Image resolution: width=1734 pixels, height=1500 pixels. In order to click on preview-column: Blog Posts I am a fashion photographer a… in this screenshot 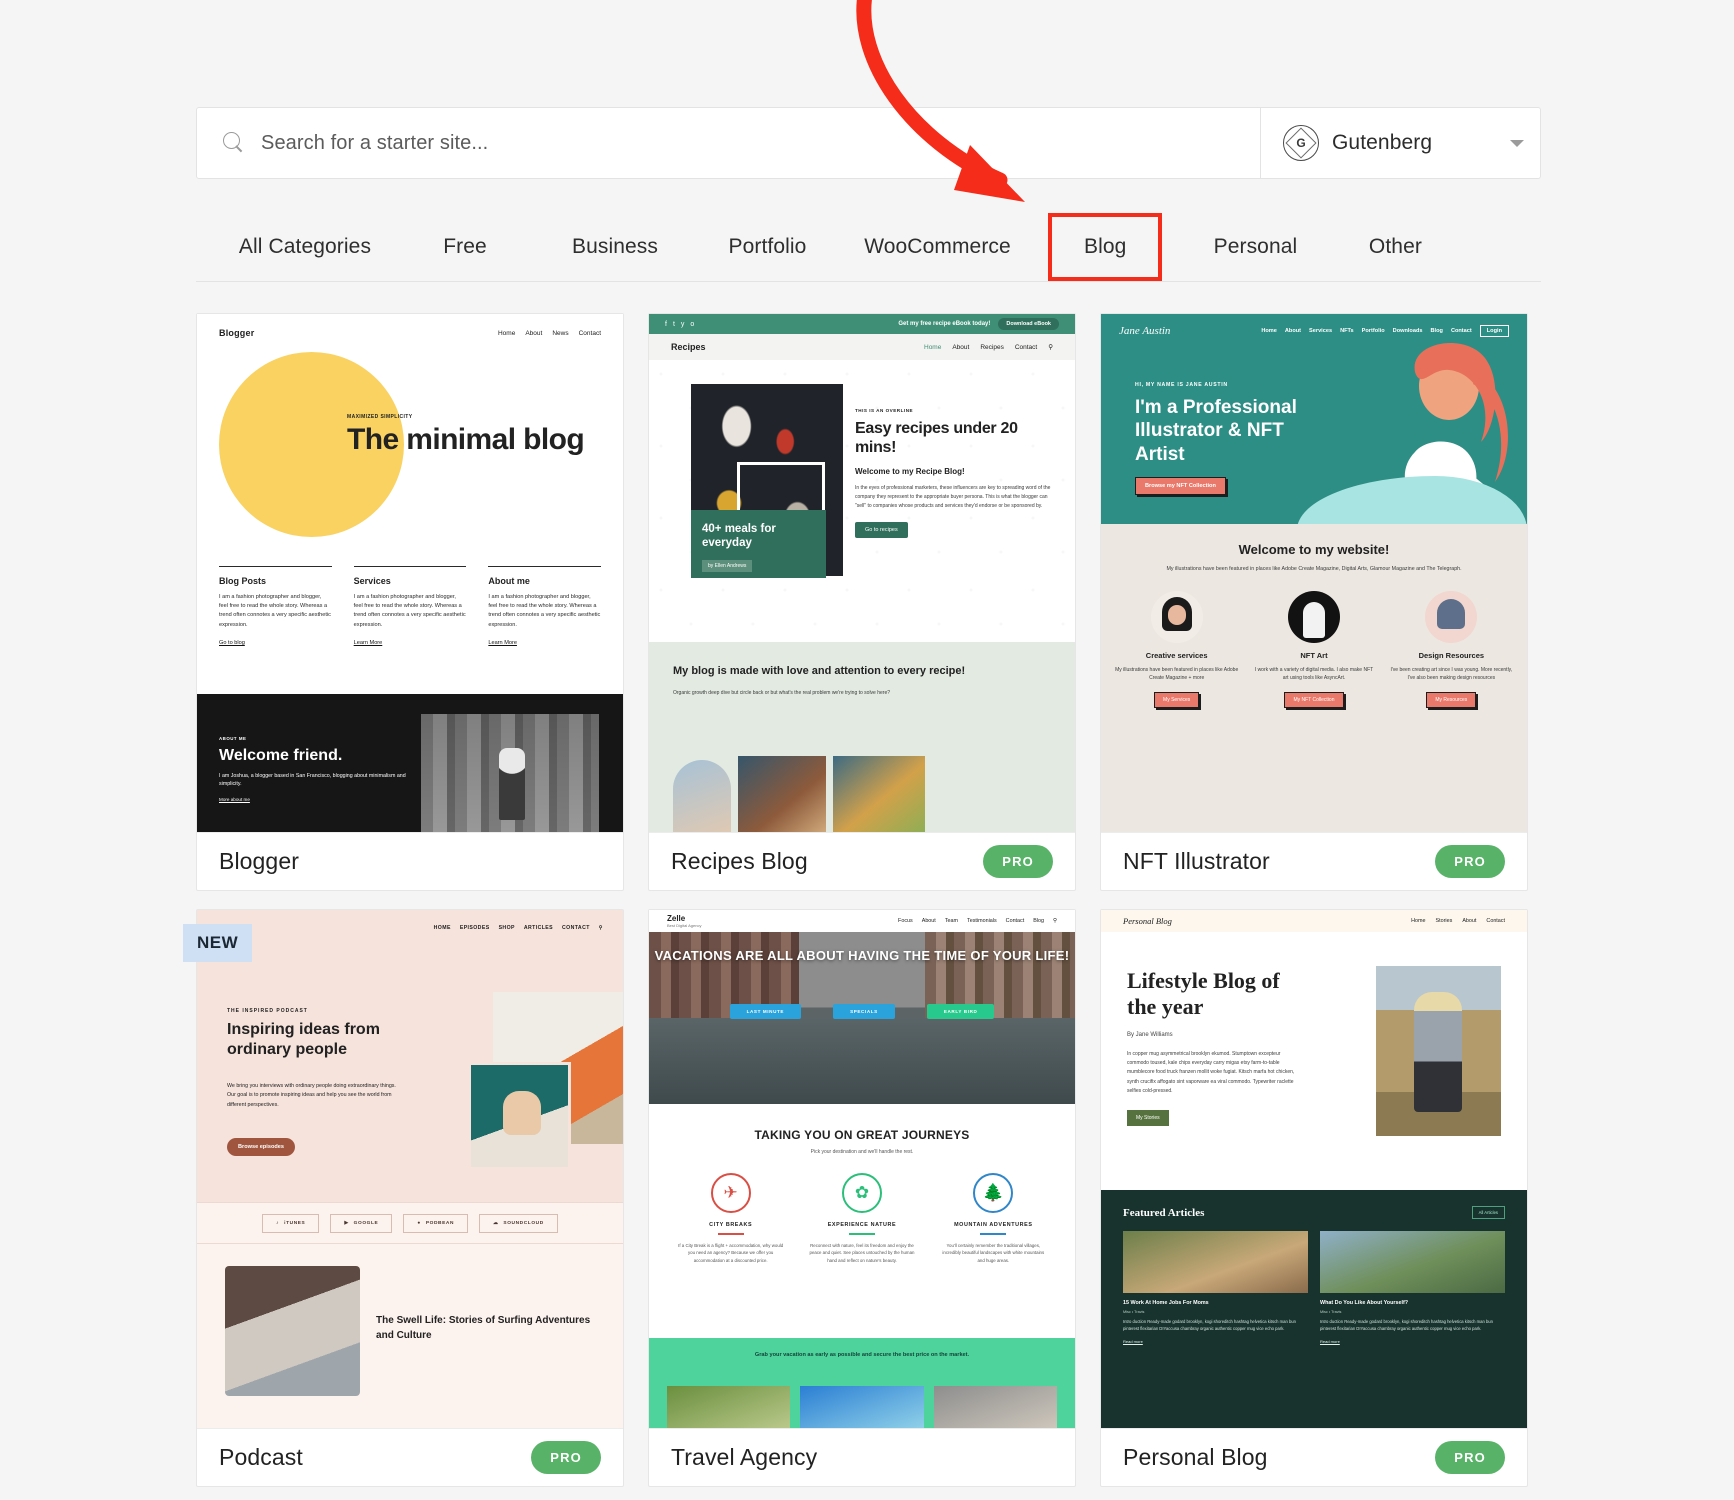, I will do `click(275, 606)`.